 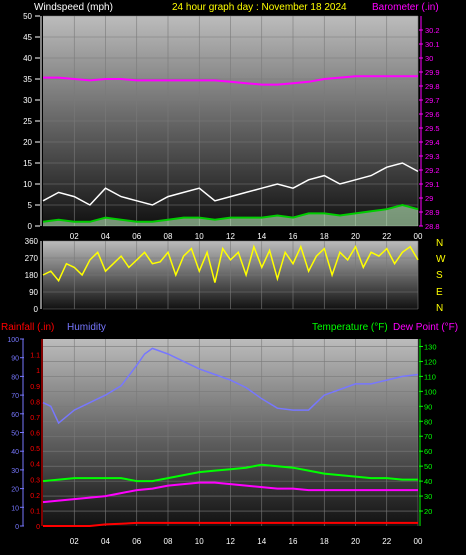 What do you see at coordinates (74, 236) in the screenshot?
I see `wind-x-tick-label: 02` at bounding box center [74, 236].